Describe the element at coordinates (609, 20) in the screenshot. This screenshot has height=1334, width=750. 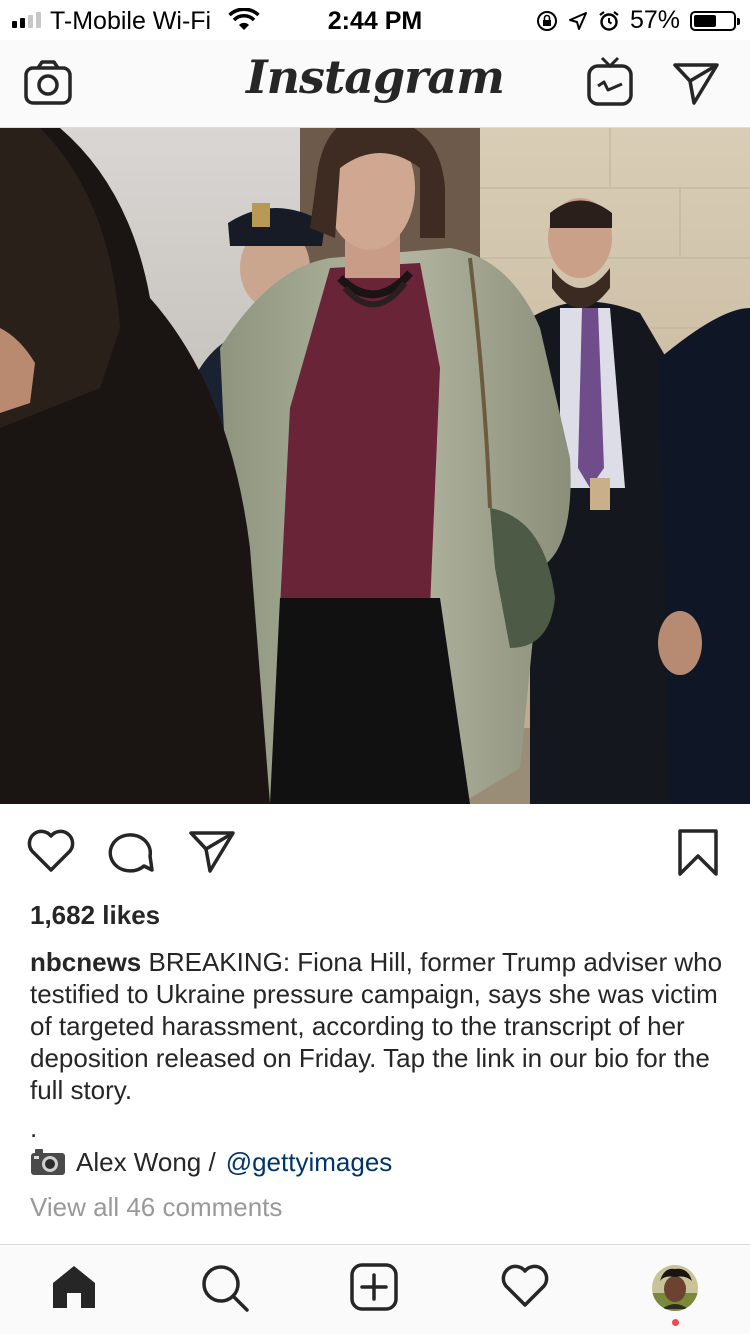
I see `alarm-icon` at that location.